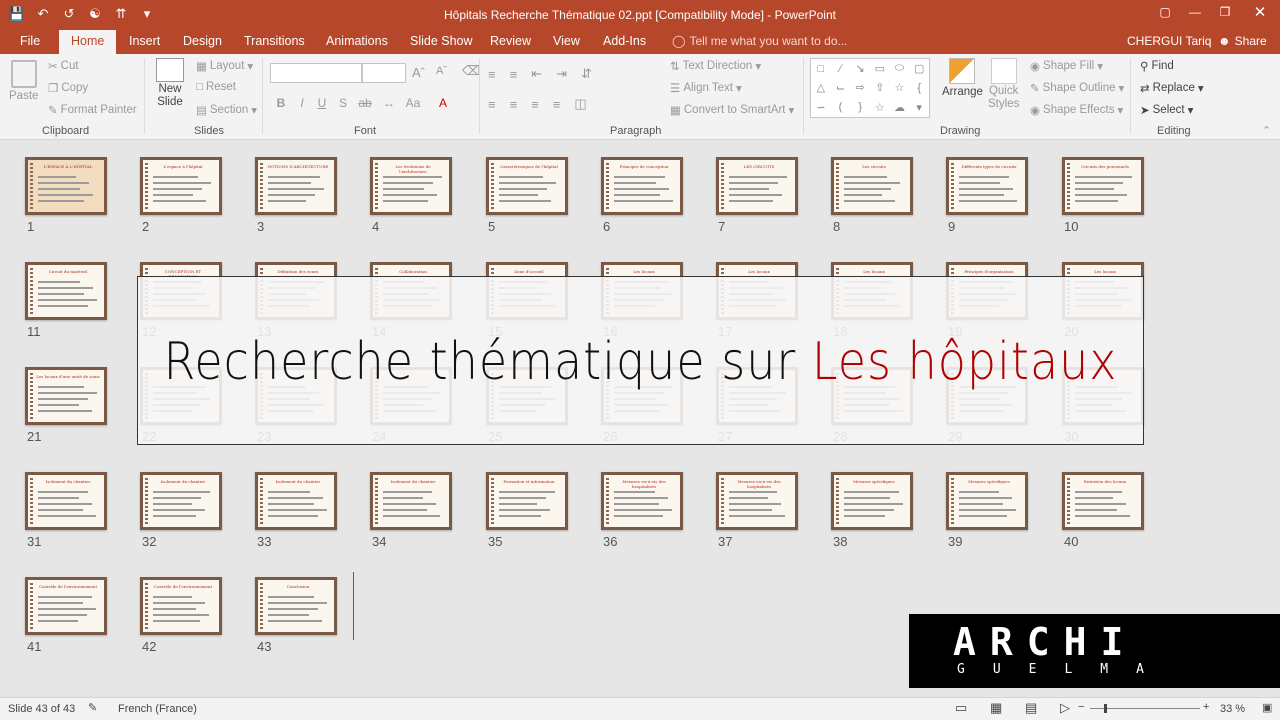 This screenshot has height=720, width=1280. What do you see at coordinates (63, 66) in the screenshot?
I see `cut-button: ✂ Cut` at bounding box center [63, 66].